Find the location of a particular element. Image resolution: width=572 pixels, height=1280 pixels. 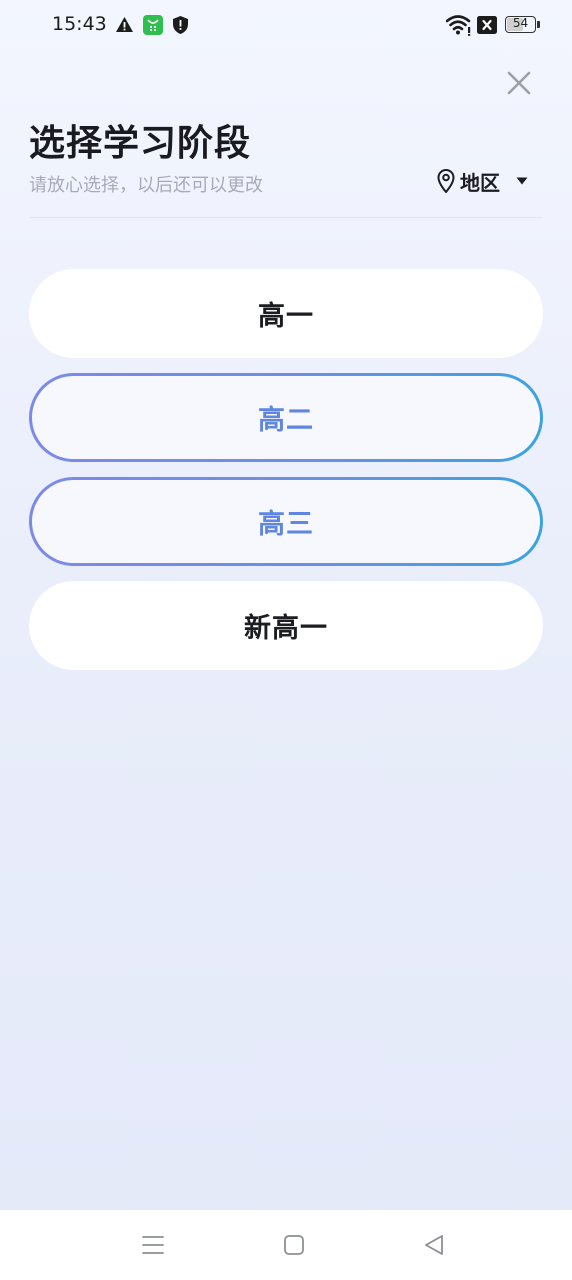

grade-option-label: 高二 is located at coordinates (286, 420).